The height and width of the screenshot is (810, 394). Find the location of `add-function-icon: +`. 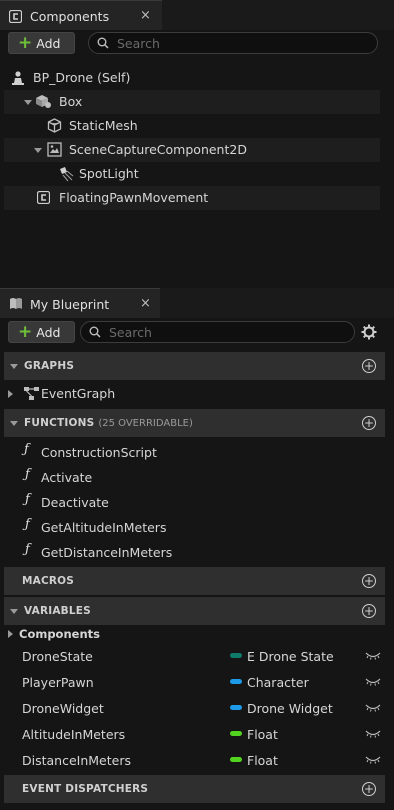

add-function-icon: + is located at coordinates (369, 423).